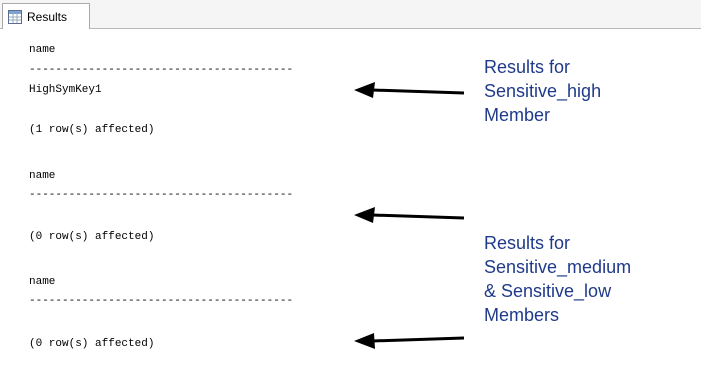 The width and height of the screenshot is (701, 386). Describe the element at coordinates (42, 50) in the screenshot. I see `result1-column-header: name` at that location.